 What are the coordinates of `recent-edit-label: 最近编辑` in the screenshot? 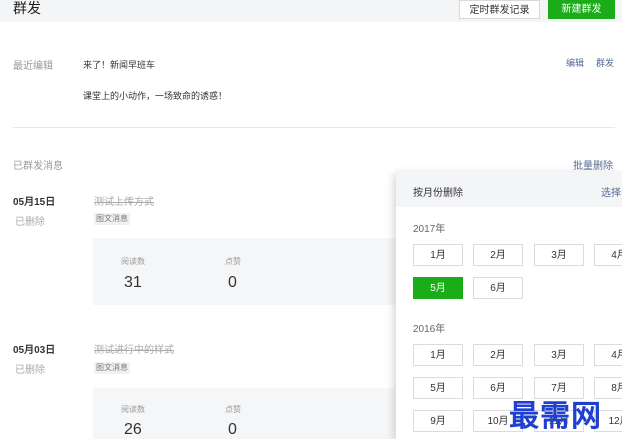 It's located at (33, 66).